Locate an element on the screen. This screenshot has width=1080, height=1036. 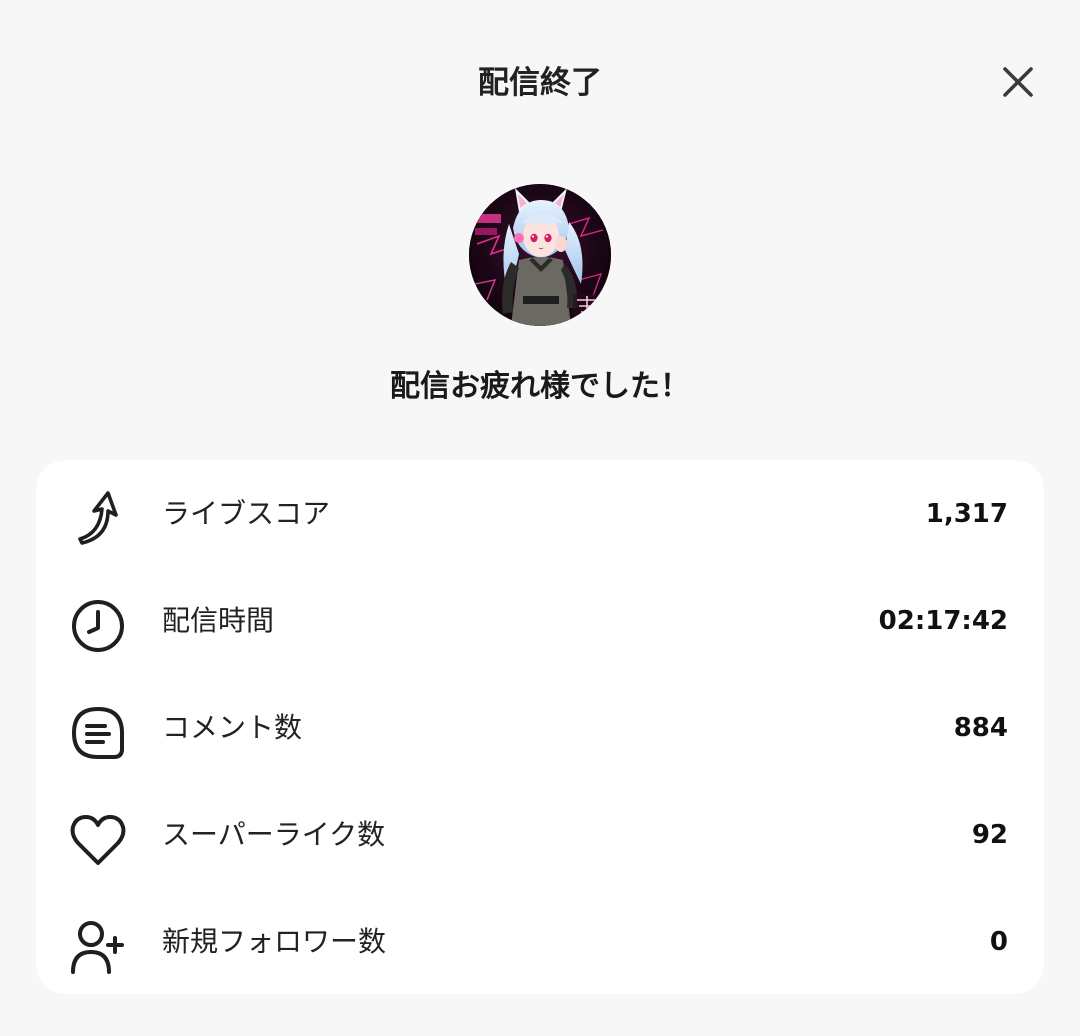
page-title: 配信終了 is located at coordinates (540, 83).